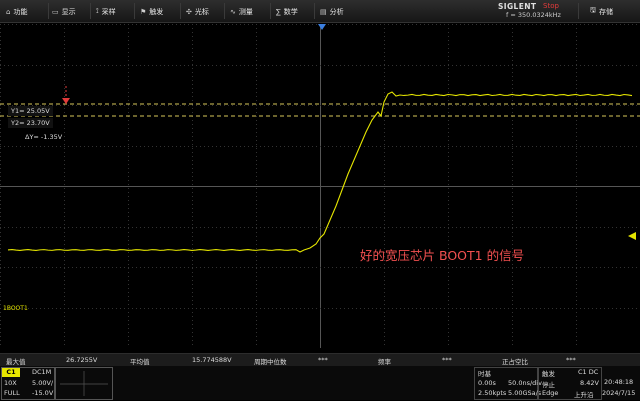  Describe the element at coordinates (156, 11) in the screenshot. I see `menu-trigger-label: 触发` at that location.